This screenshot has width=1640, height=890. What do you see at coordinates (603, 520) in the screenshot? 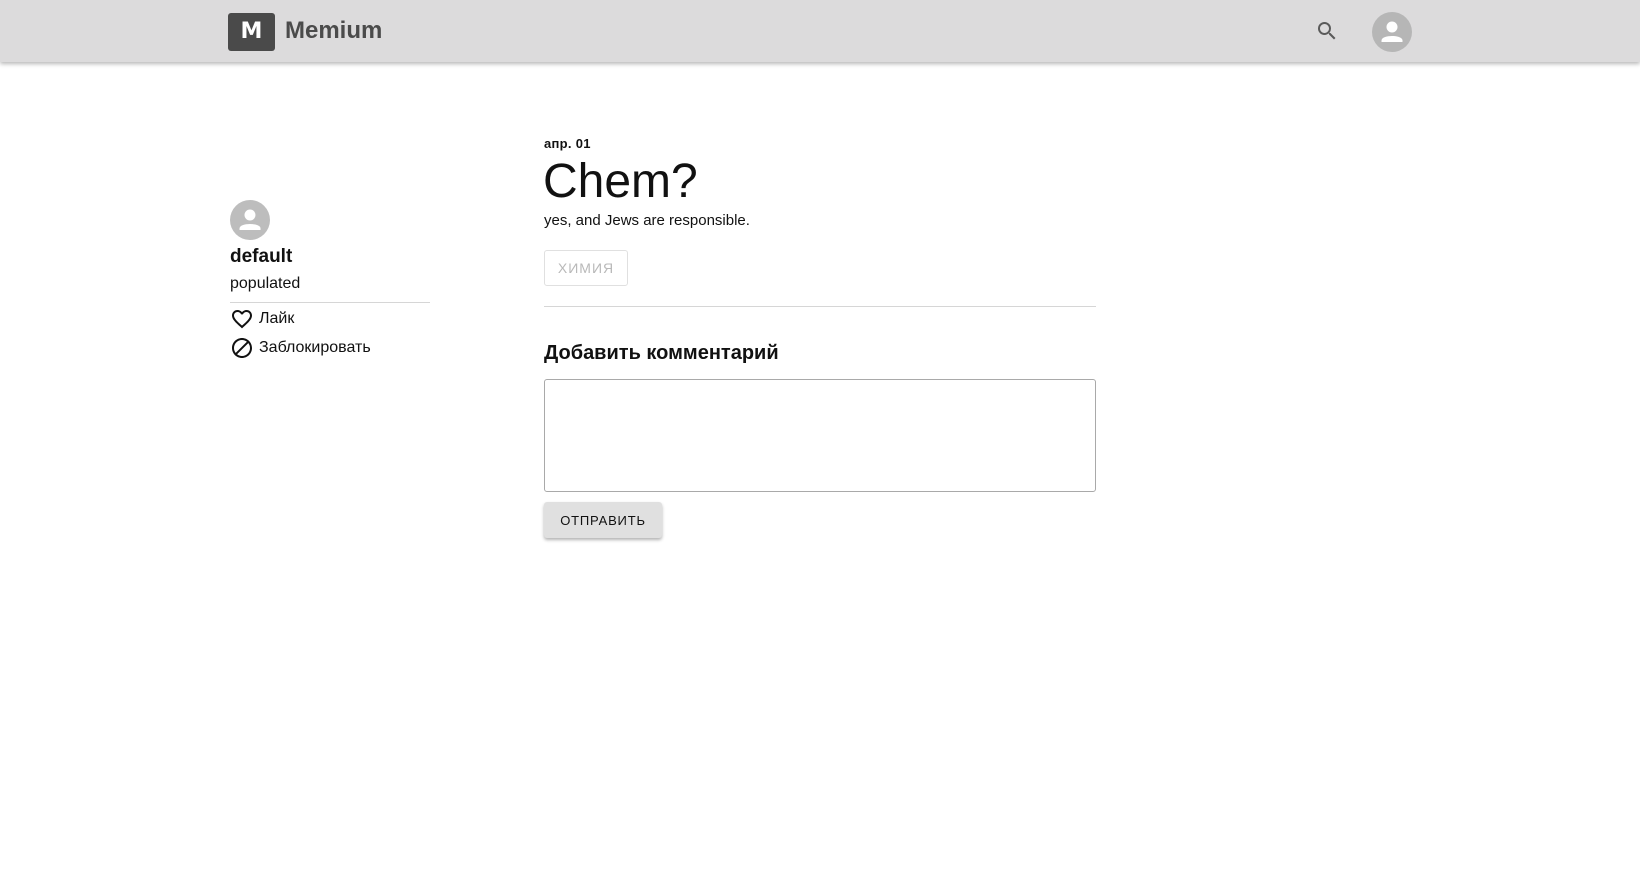
I see `submit-comment-button: ОТПРАВИТЬ` at bounding box center [603, 520].